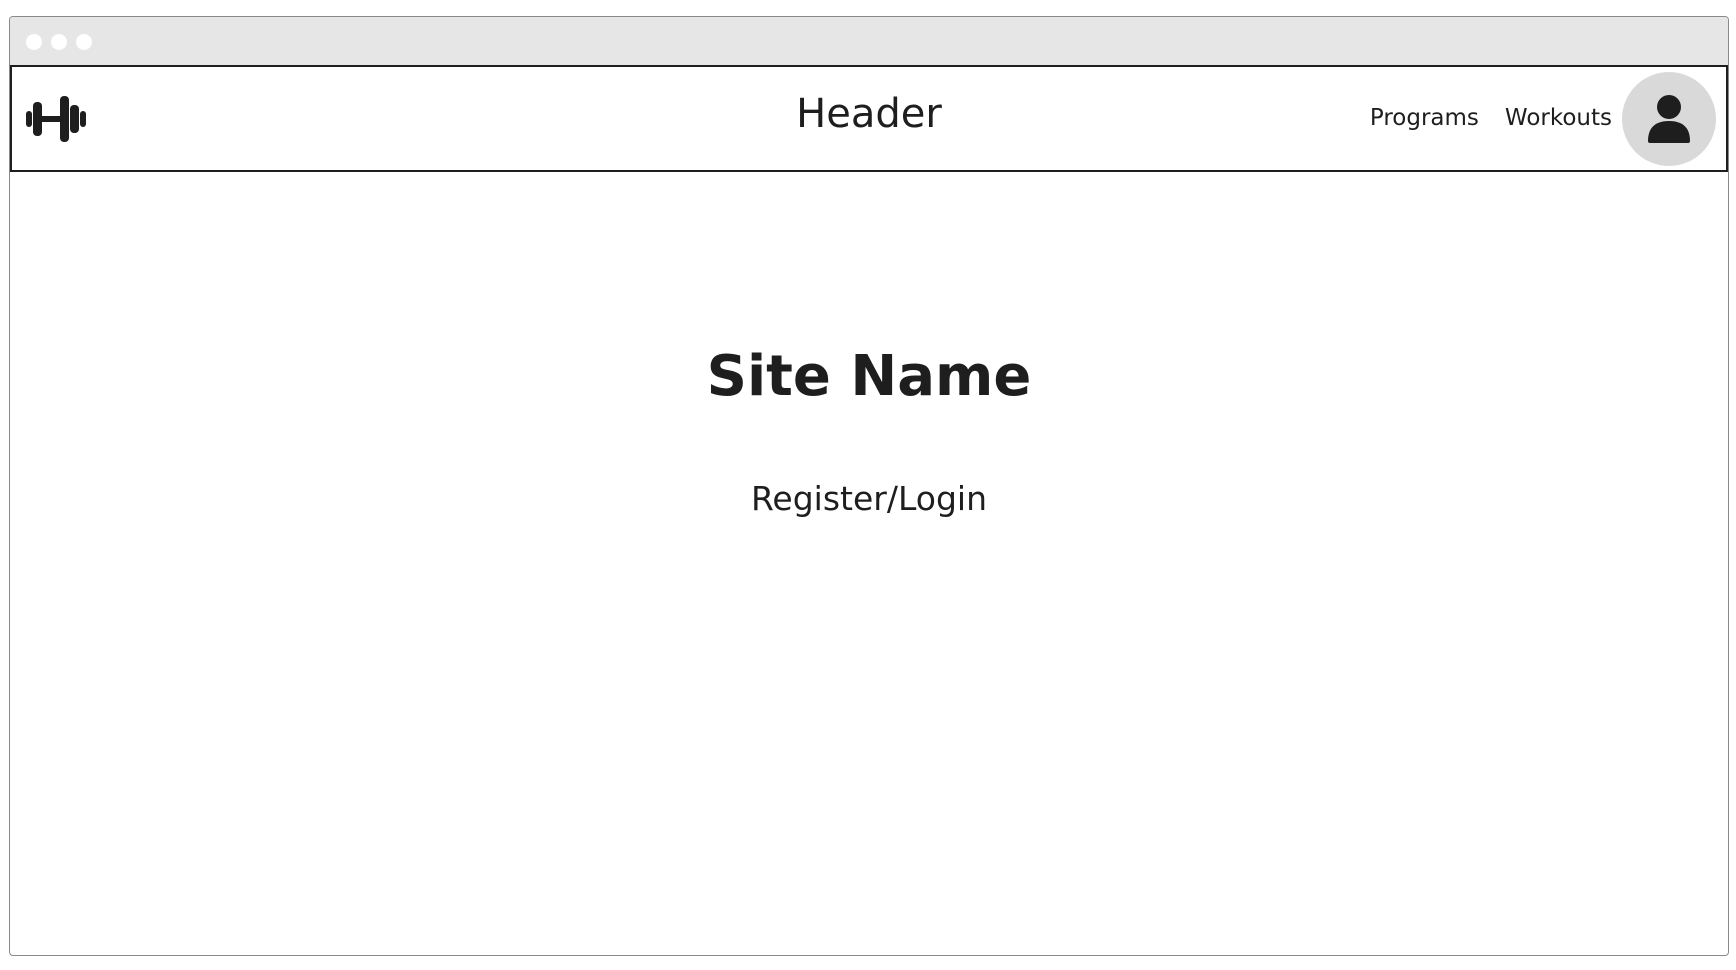  I want to click on avatar-button, so click(1669, 119).